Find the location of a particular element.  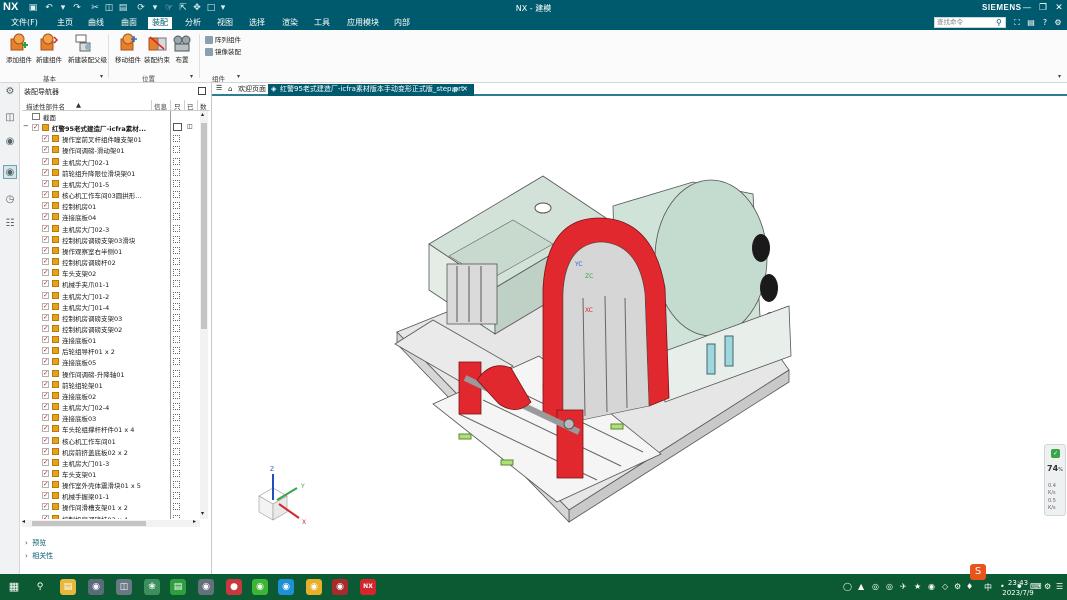

tree-row: 控制机房调磅支架02 is located at coordinates (111, 328).